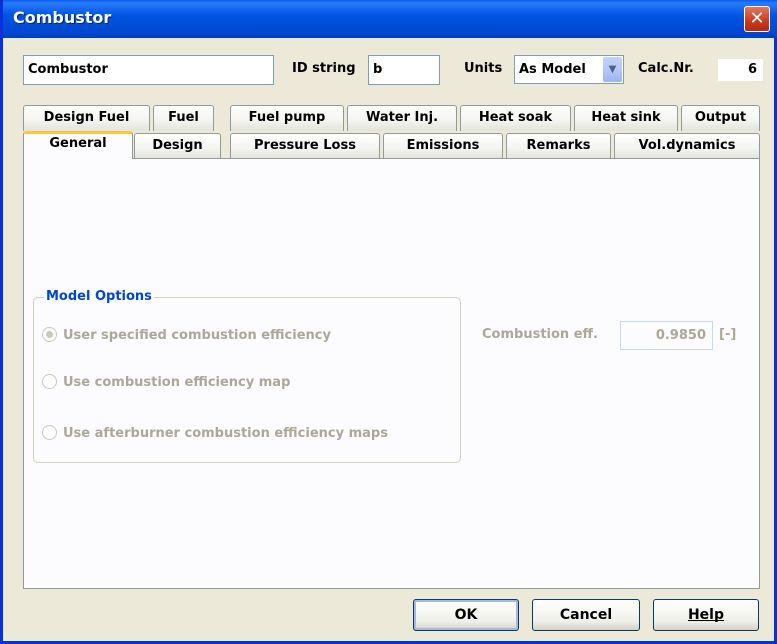 Image resolution: width=777 pixels, height=644 pixels. I want to click on id-string-label: ID string, so click(324, 68).